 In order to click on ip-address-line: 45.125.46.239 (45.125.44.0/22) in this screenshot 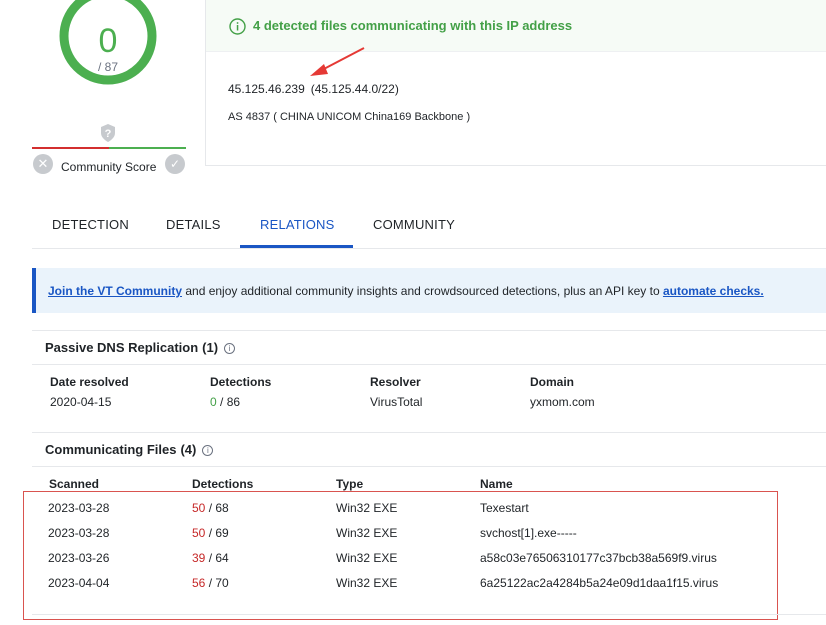, I will do `click(313, 89)`.